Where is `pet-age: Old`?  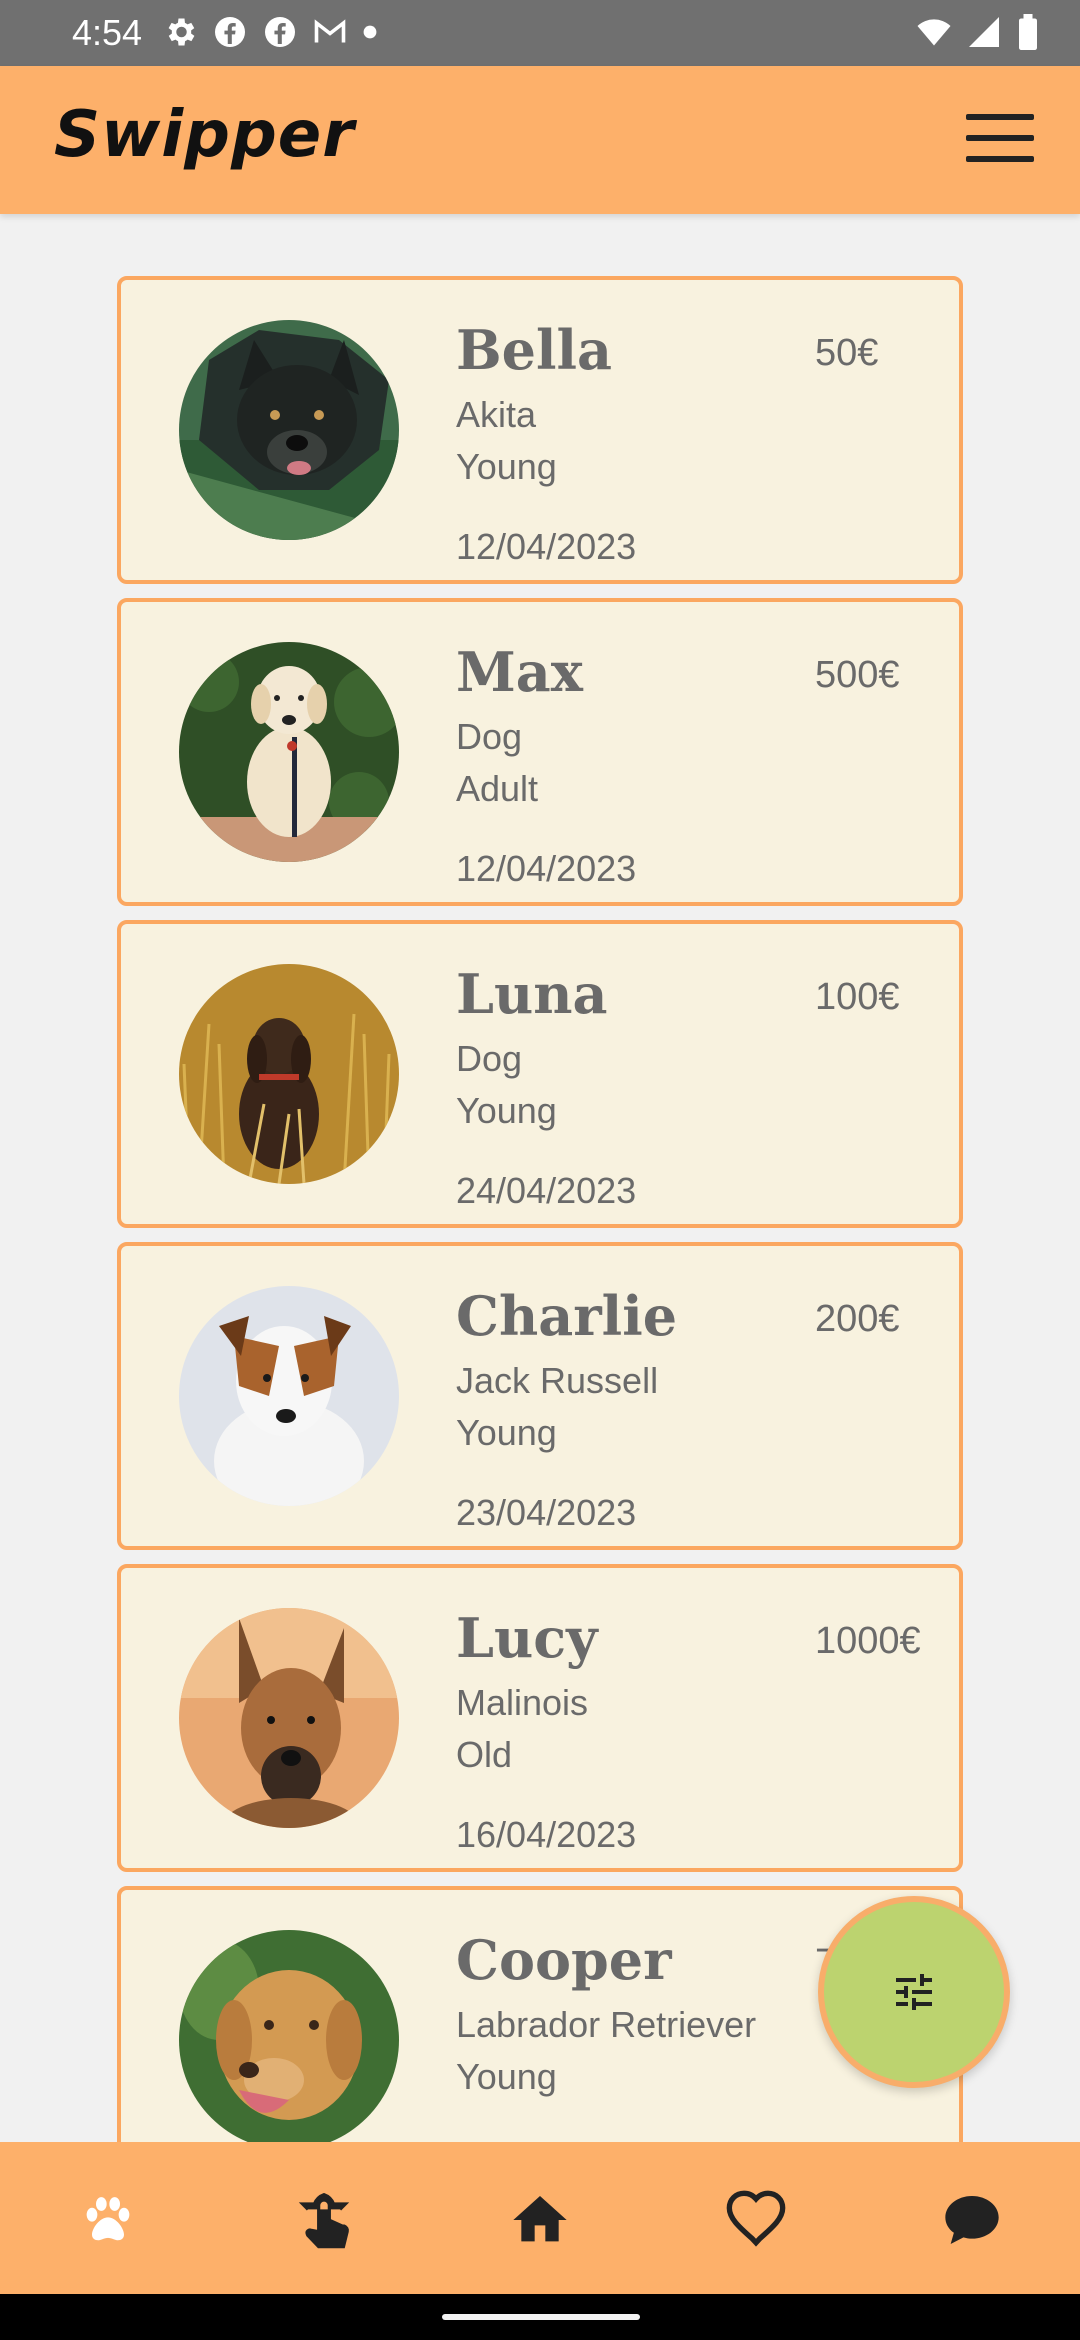 pet-age: Old is located at coordinates (484, 1754).